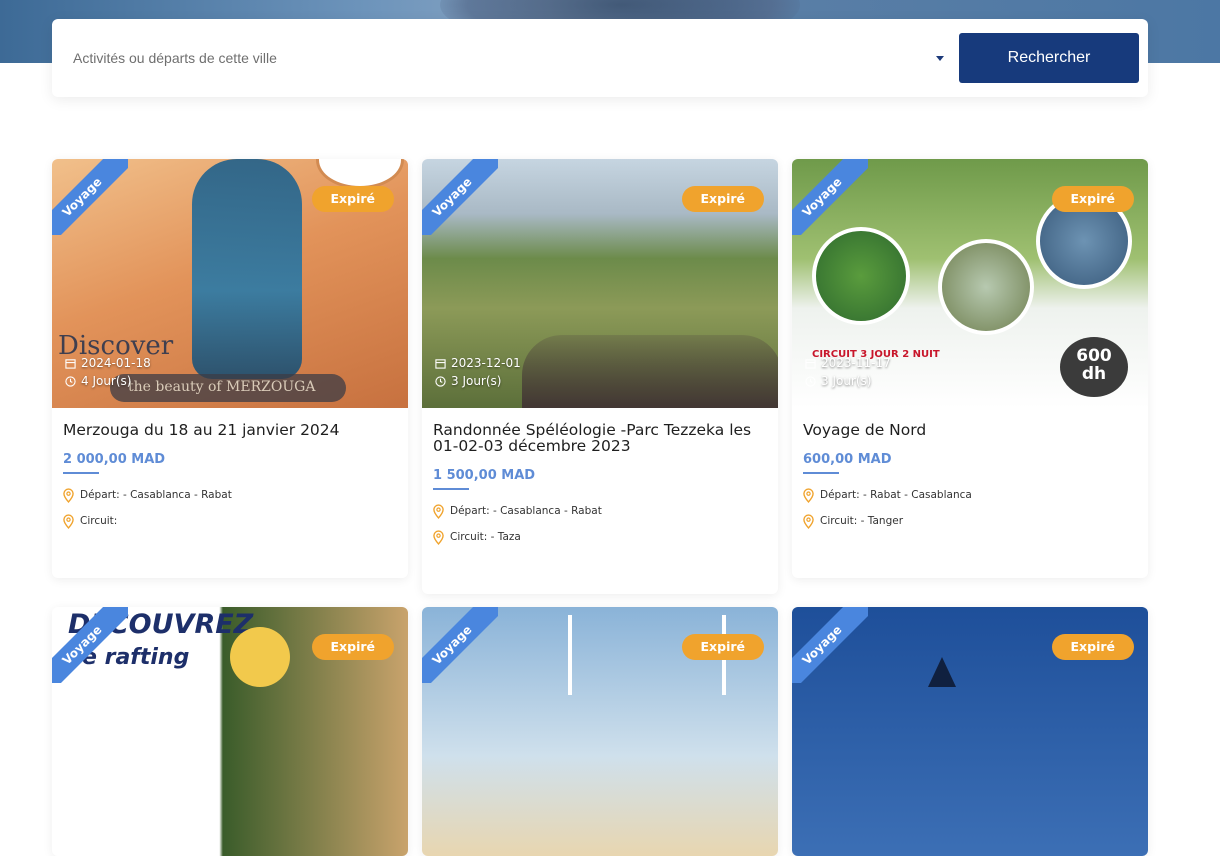 This screenshot has height=856, width=1220. What do you see at coordinates (106, 381) in the screenshot?
I see `trip-duration: 4 Jour(s)` at bounding box center [106, 381].